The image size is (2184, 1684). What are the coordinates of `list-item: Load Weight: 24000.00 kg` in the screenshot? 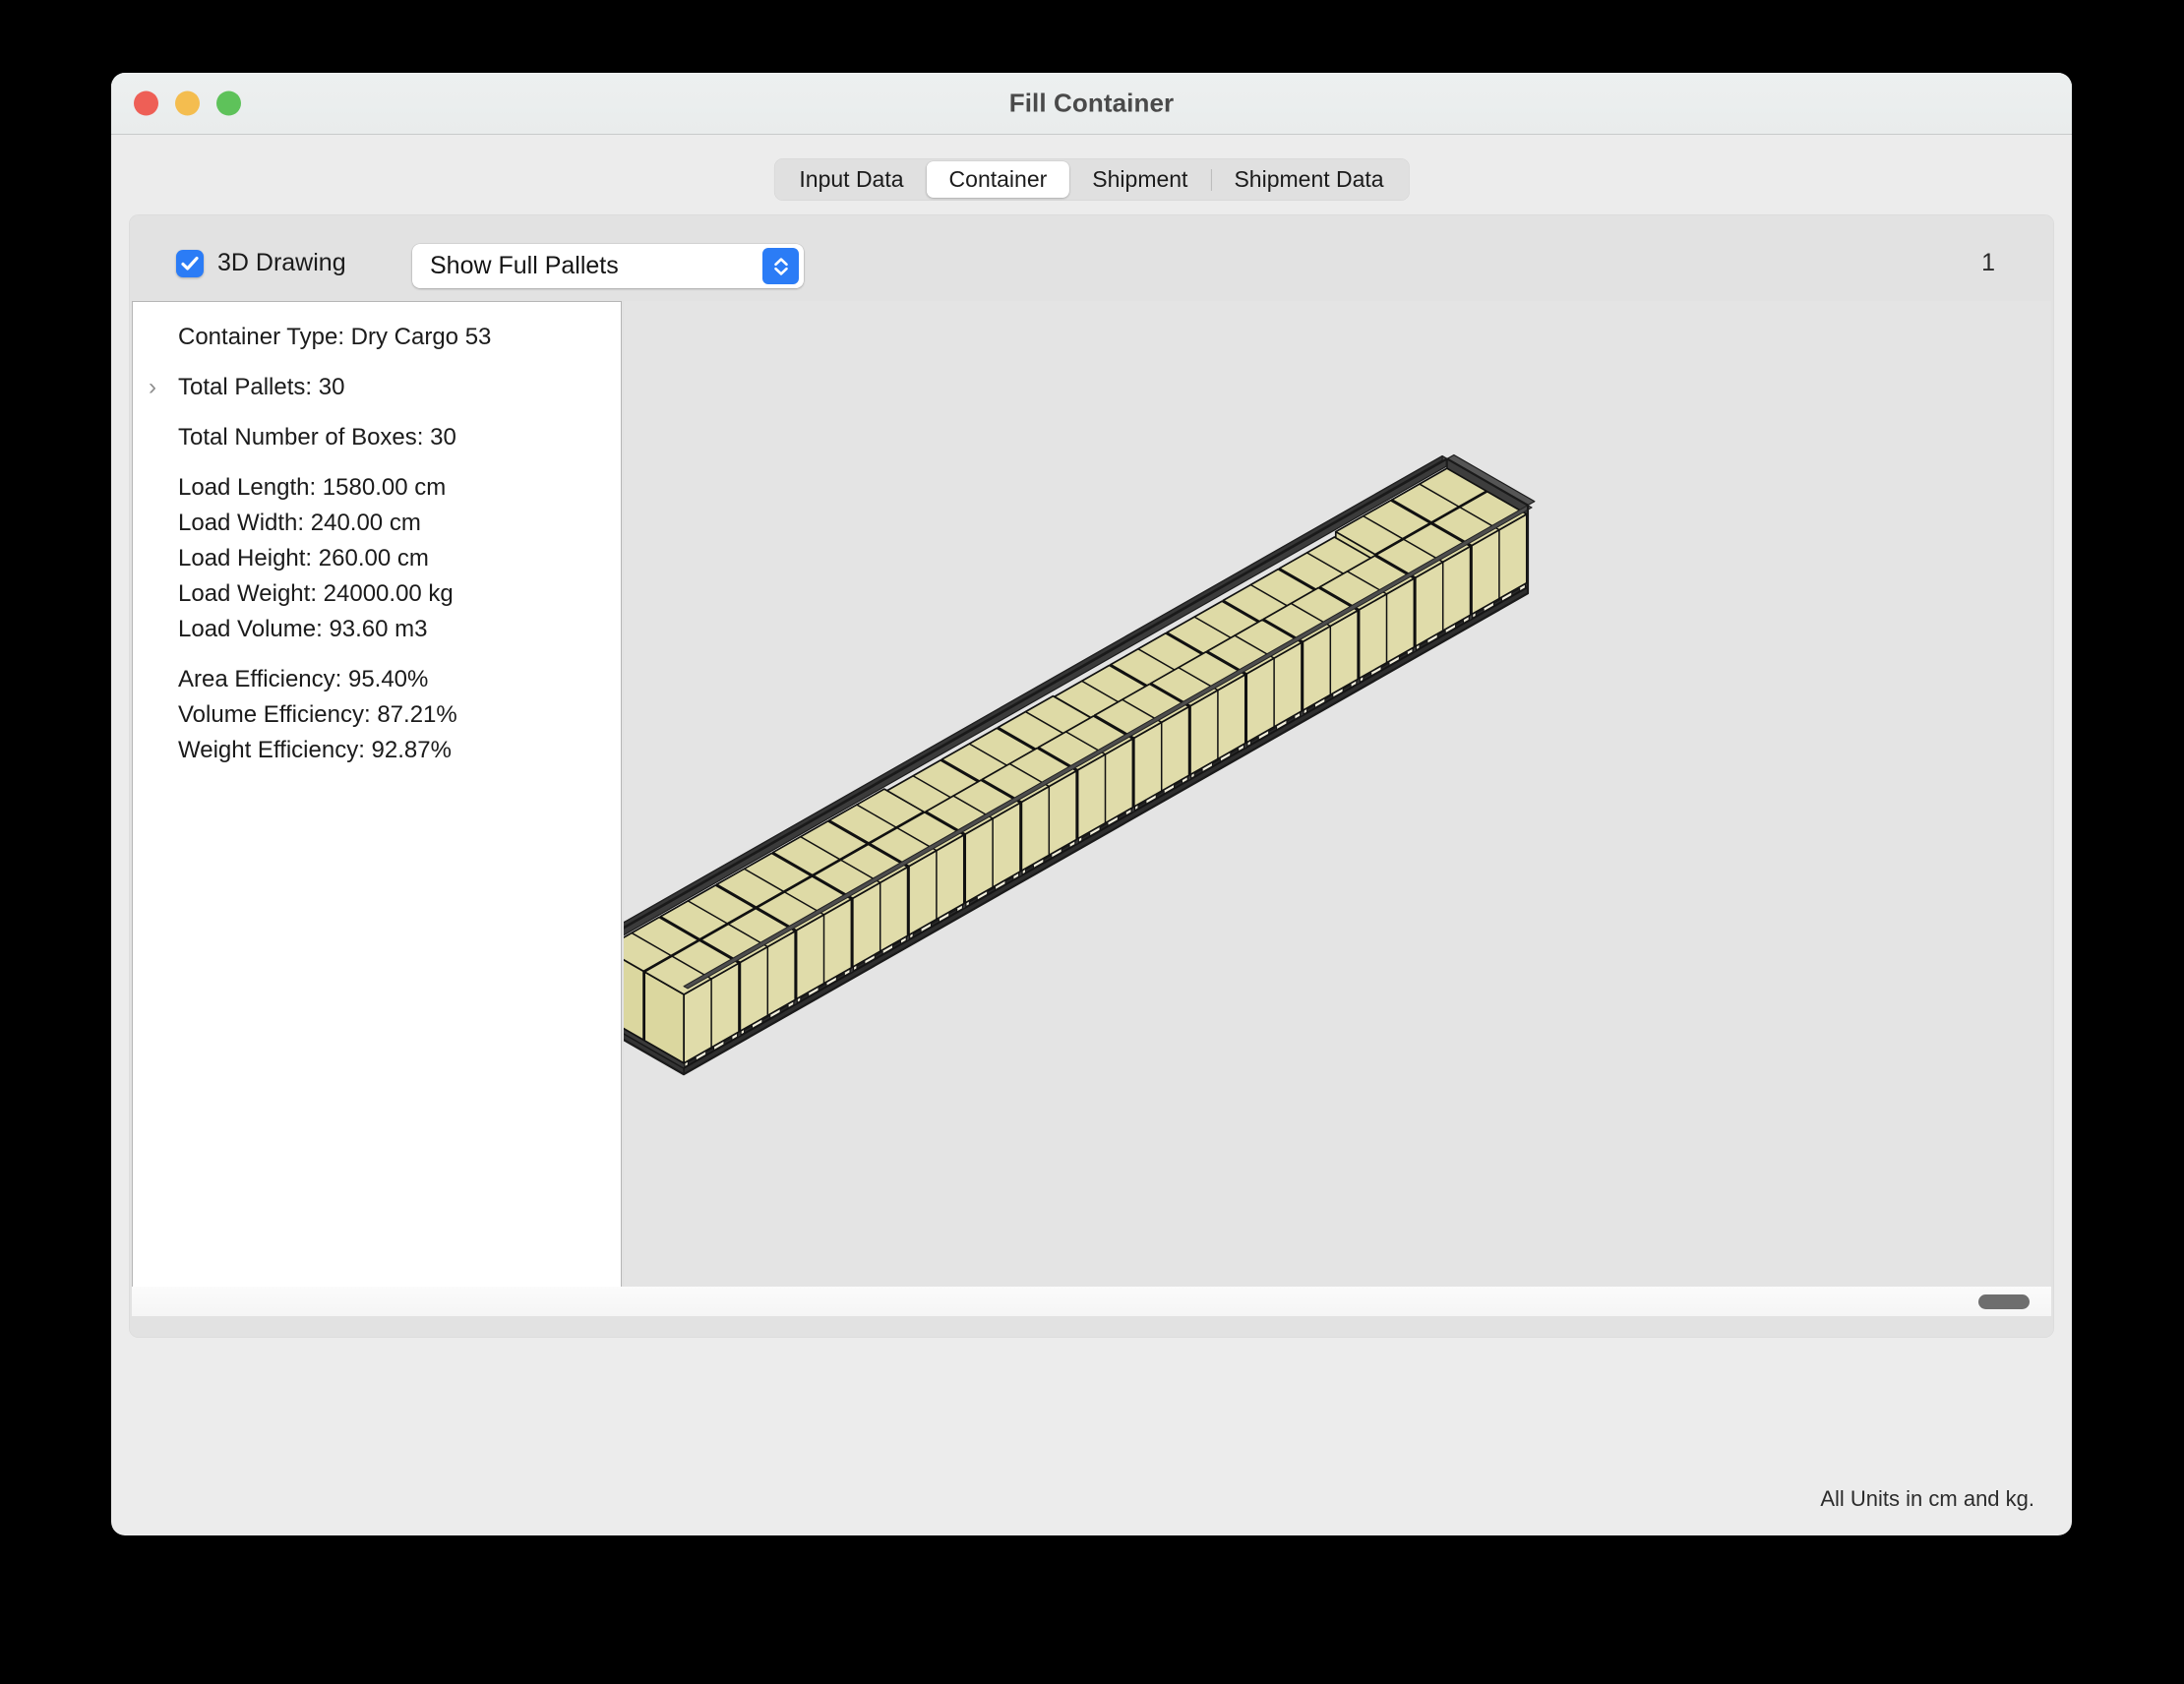 It's located at (377, 594).